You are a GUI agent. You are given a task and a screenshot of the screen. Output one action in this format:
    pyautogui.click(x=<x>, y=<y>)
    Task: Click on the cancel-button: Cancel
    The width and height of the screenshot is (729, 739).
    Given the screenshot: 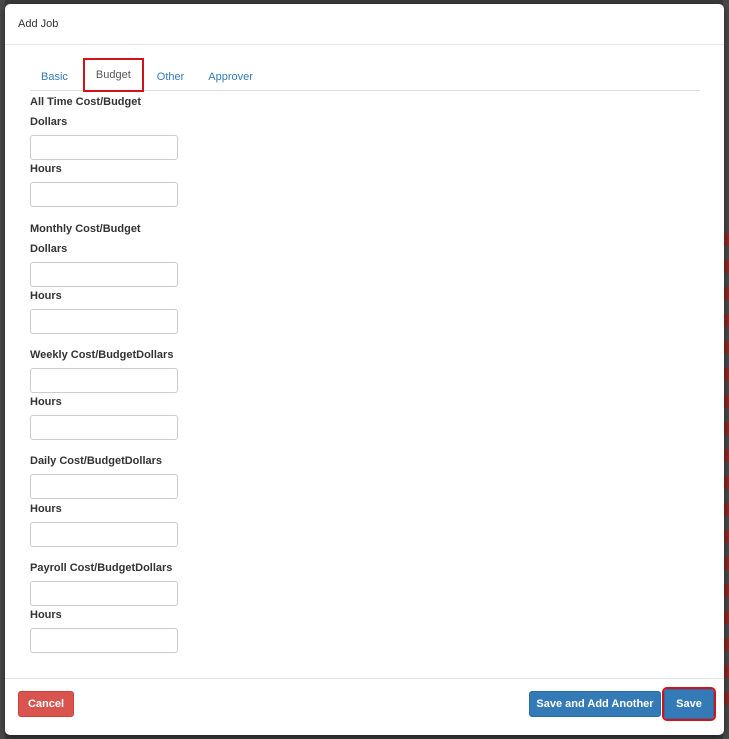 What is the action you would take?
    pyautogui.click(x=46, y=704)
    